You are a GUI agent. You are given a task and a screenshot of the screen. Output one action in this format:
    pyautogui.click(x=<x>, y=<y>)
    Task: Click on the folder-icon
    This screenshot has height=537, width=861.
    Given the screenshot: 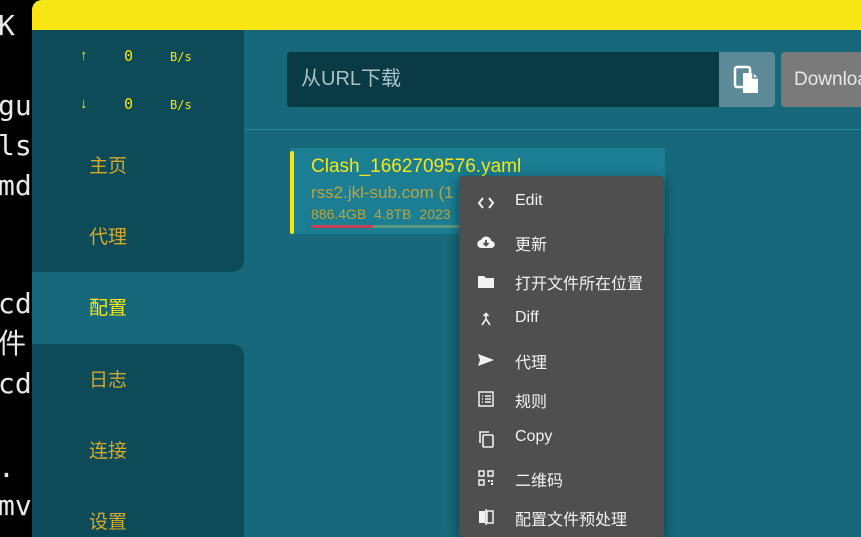 What is the action you would take?
    pyautogui.click(x=486, y=282)
    